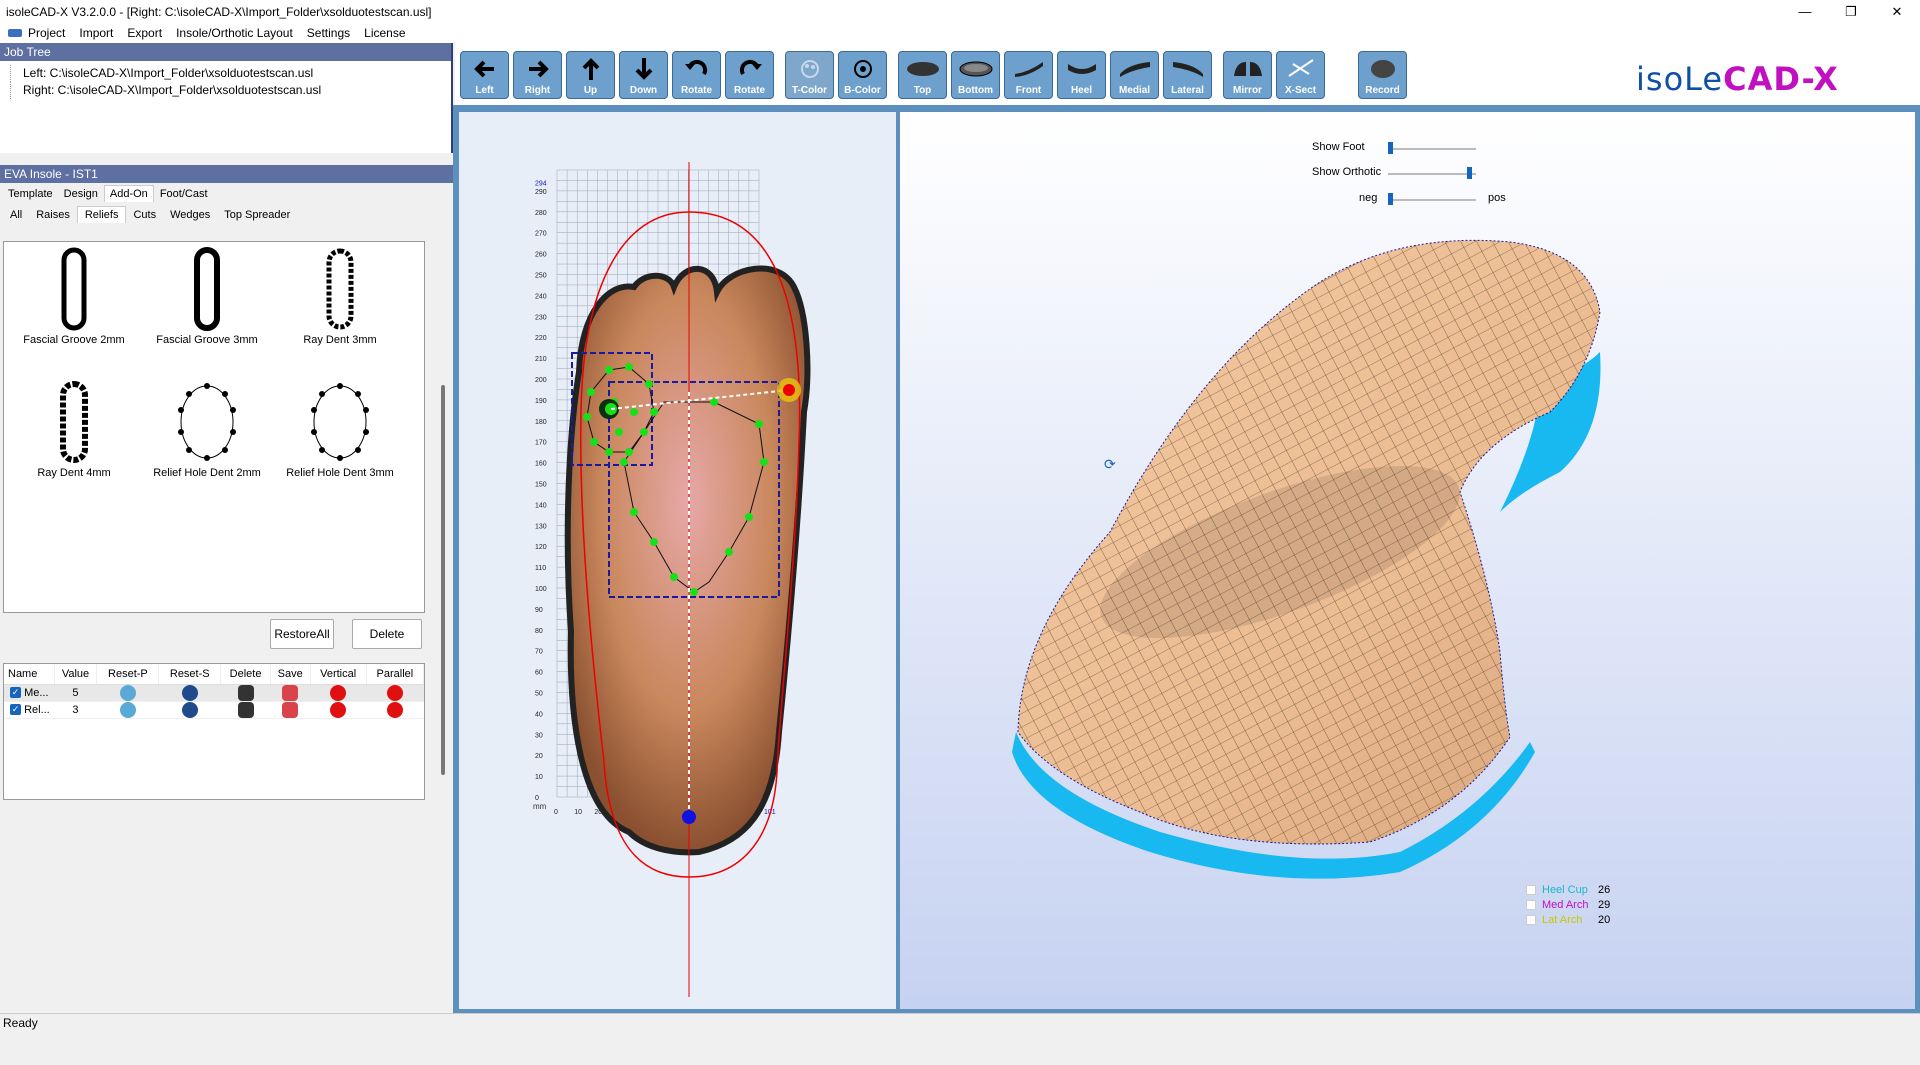 Image resolution: width=1920 pixels, height=1065 pixels. I want to click on ray-dent-icon, so click(340, 289).